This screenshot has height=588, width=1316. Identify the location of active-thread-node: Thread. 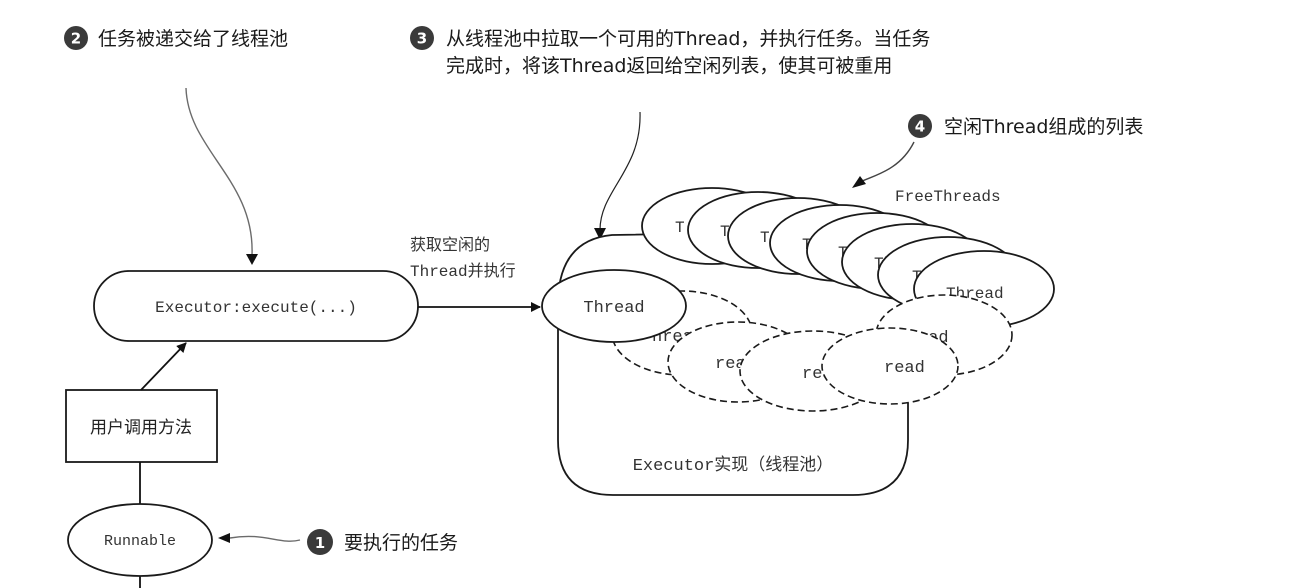
(614, 306).